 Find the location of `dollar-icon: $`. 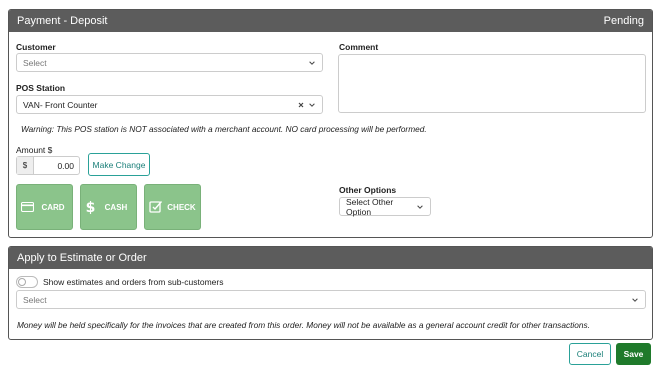

dollar-icon: $ is located at coordinates (91, 207).